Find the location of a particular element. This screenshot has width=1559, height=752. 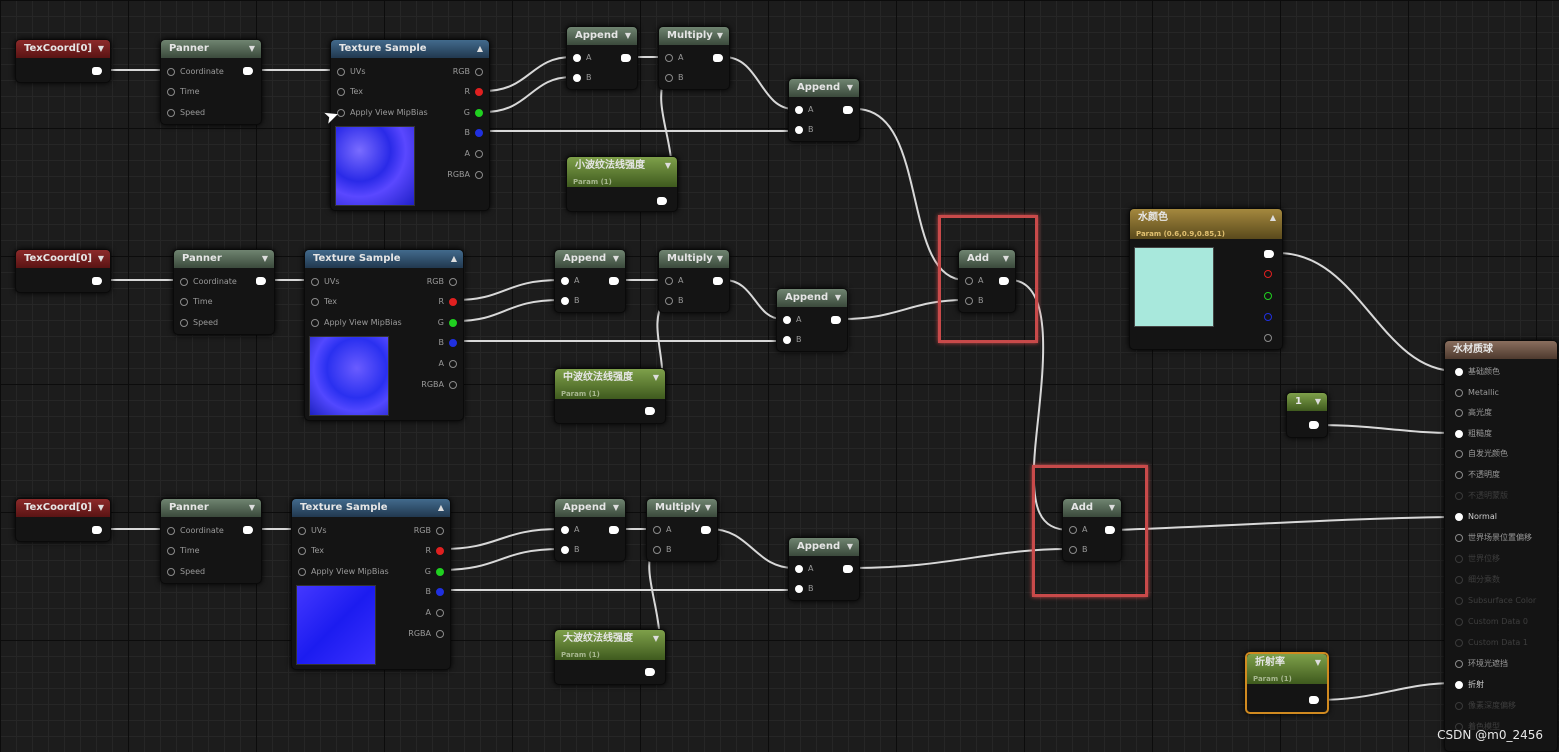

pin-tex: Tex is located at coordinates (324, 302).